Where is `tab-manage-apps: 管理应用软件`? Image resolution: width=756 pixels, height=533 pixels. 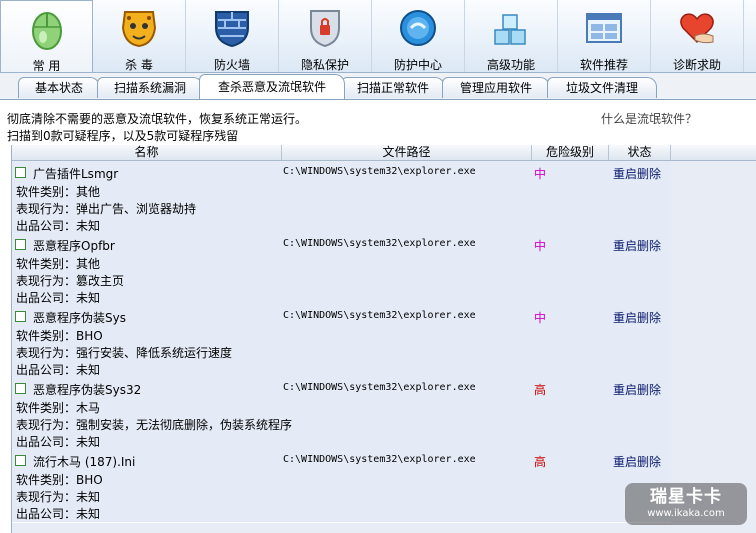 tab-manage-apps: 管理应用软件 is located at coordinates (496, 87).